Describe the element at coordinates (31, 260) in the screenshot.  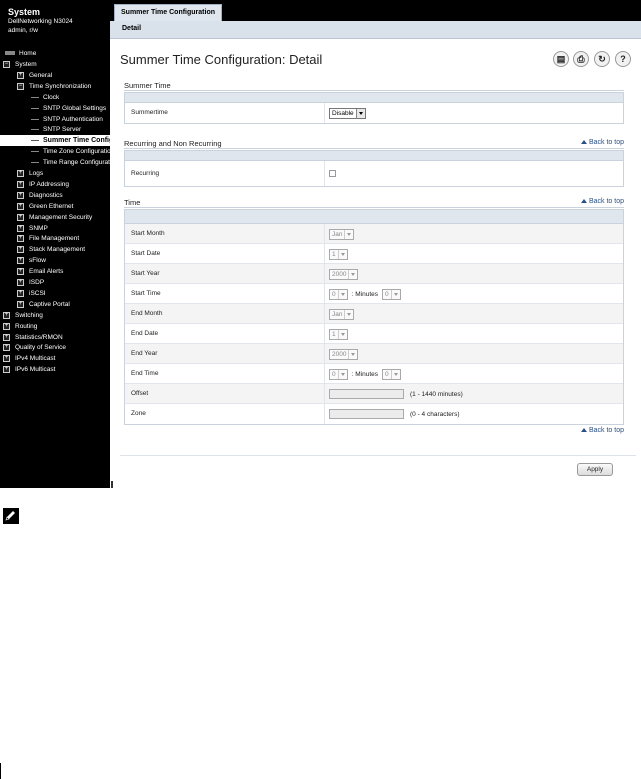
I see `sidebar-item: + sFlow` at that location.